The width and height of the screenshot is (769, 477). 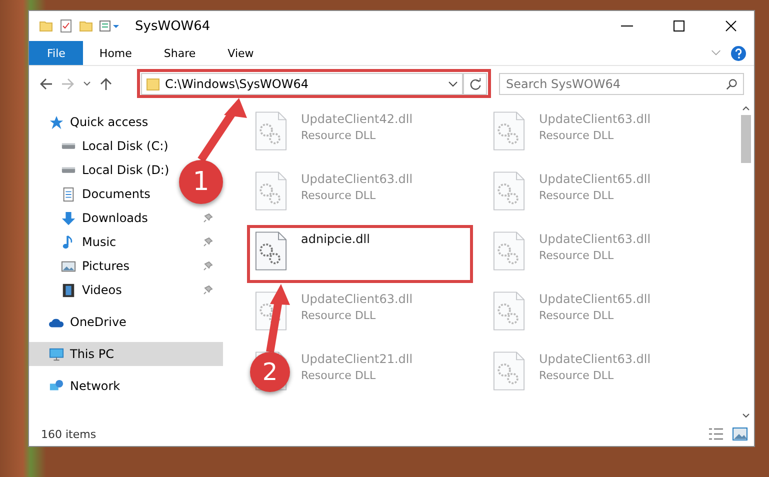 I want to click on sidebar-item: Pictures, so click(x=126, y=266).